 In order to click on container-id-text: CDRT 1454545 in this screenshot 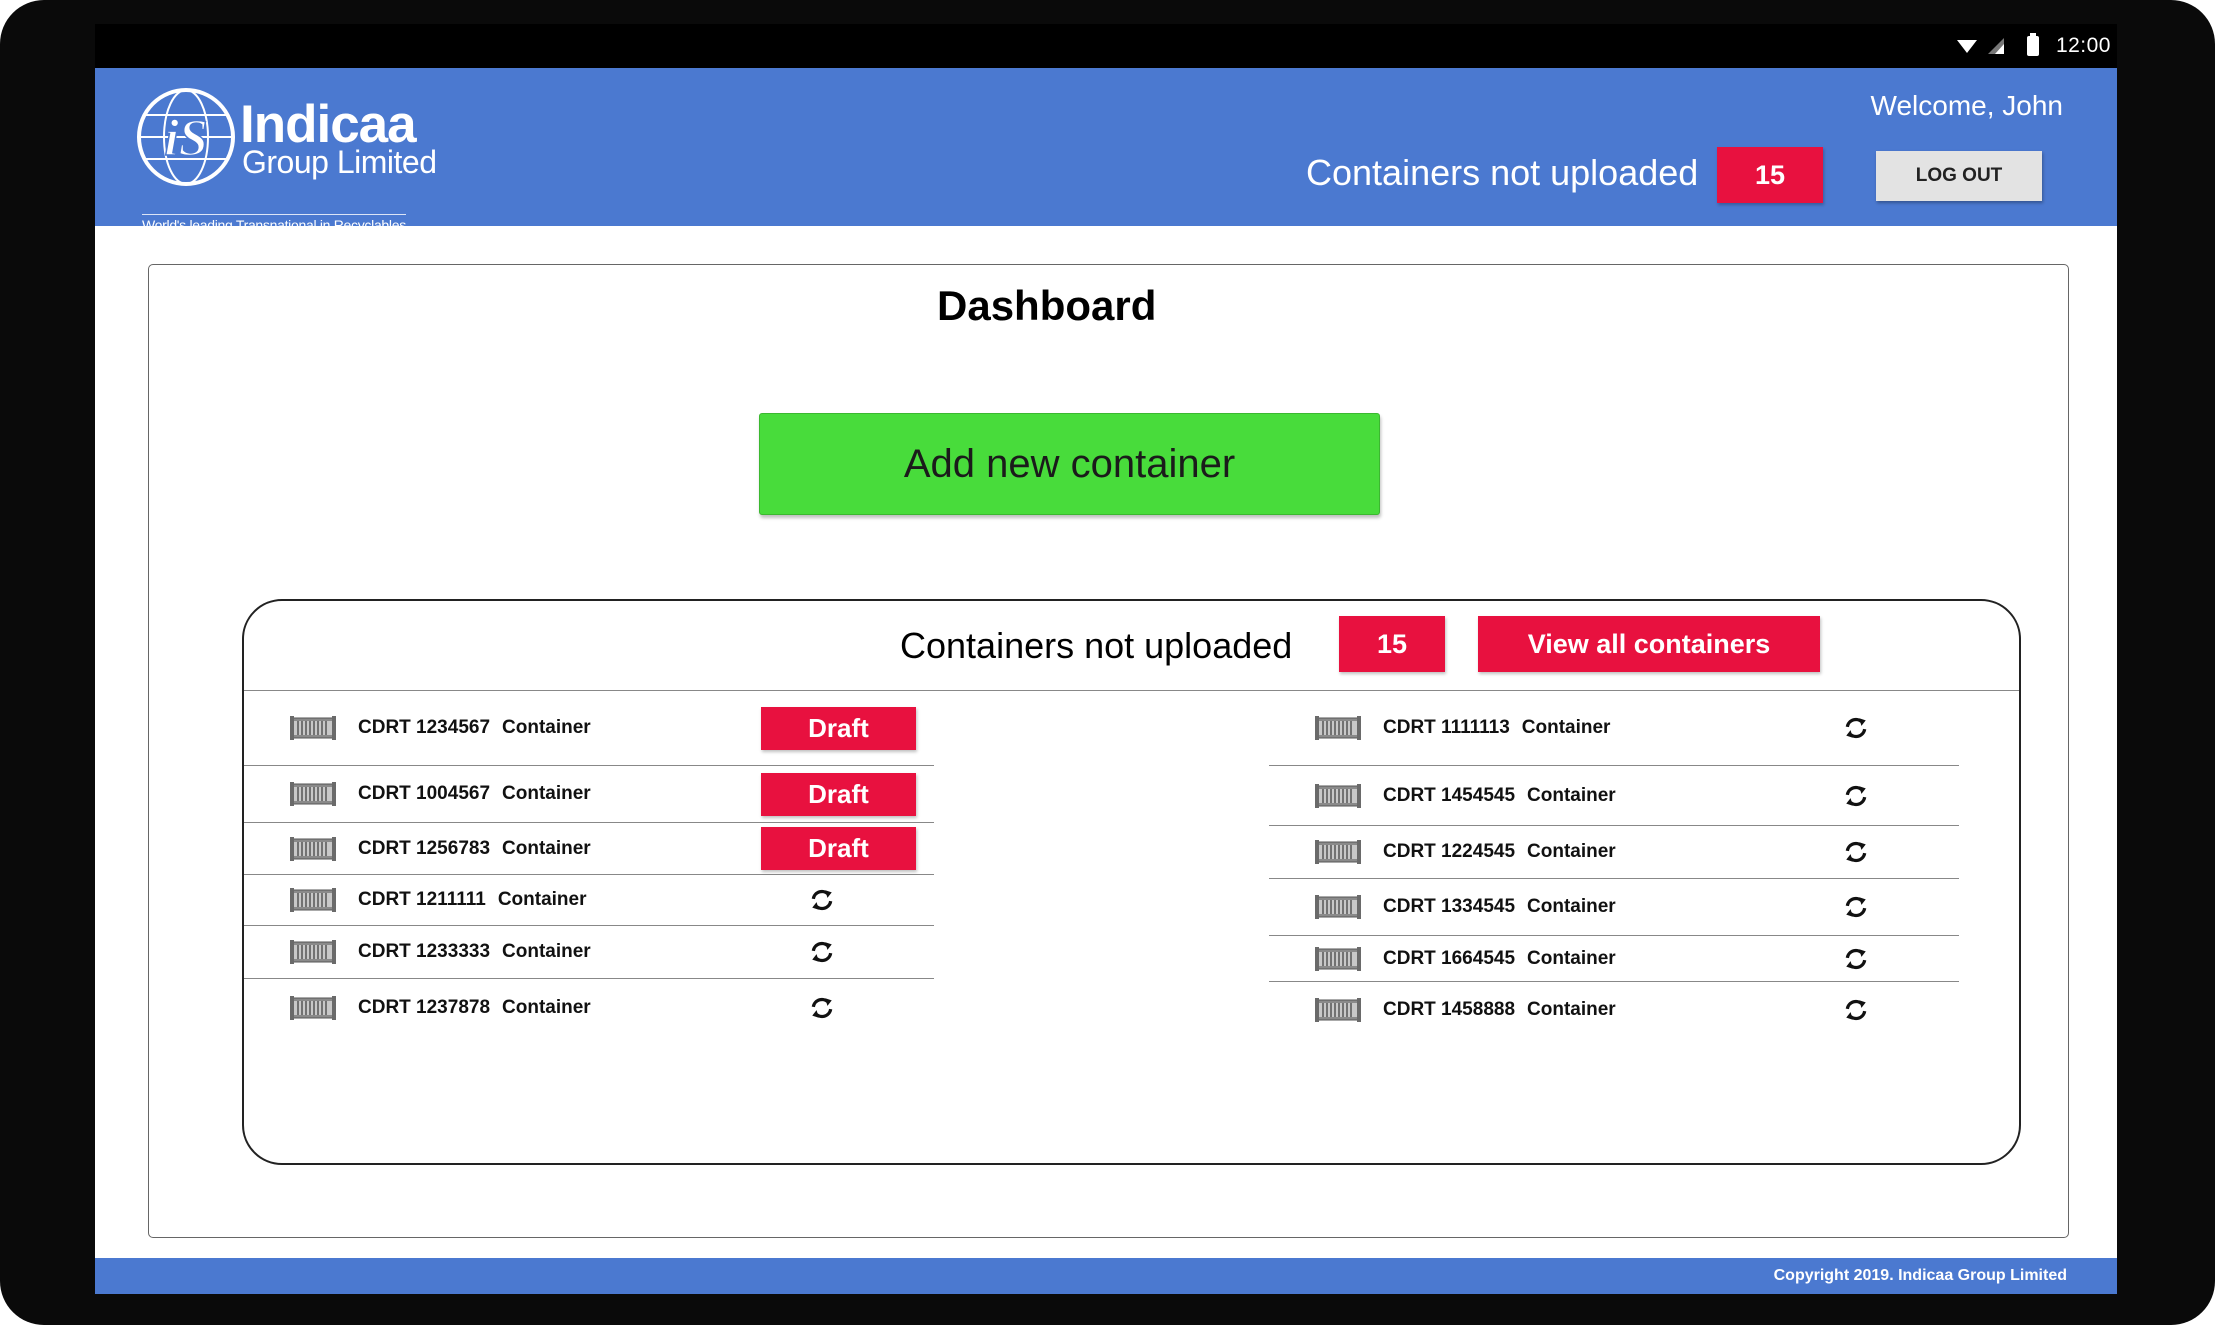, I will do `click(1449, 795)`.